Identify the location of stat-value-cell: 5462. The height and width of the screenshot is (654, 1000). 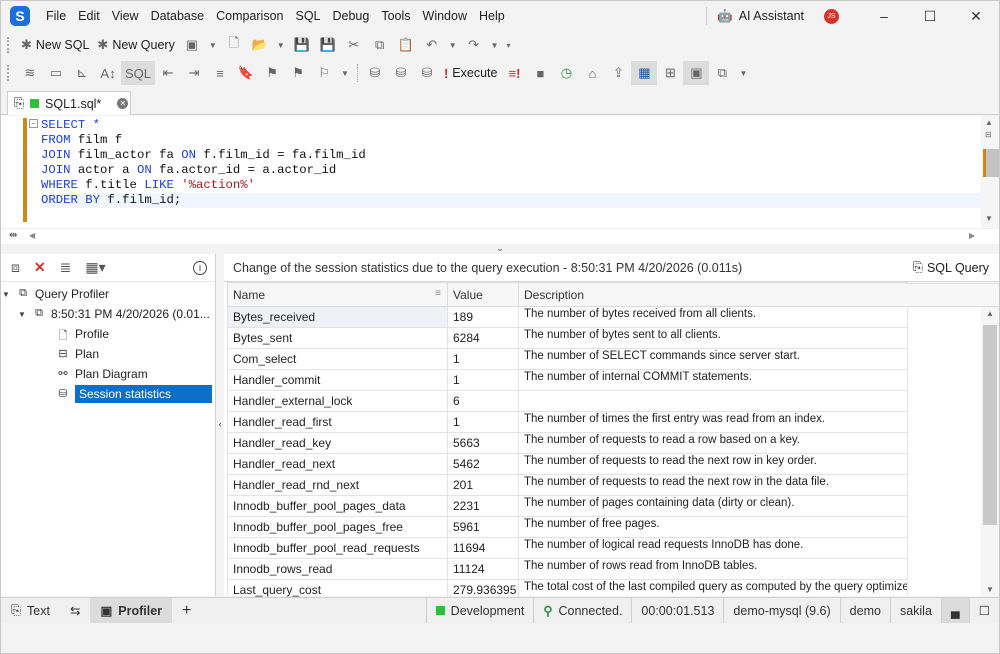
(483, 464).